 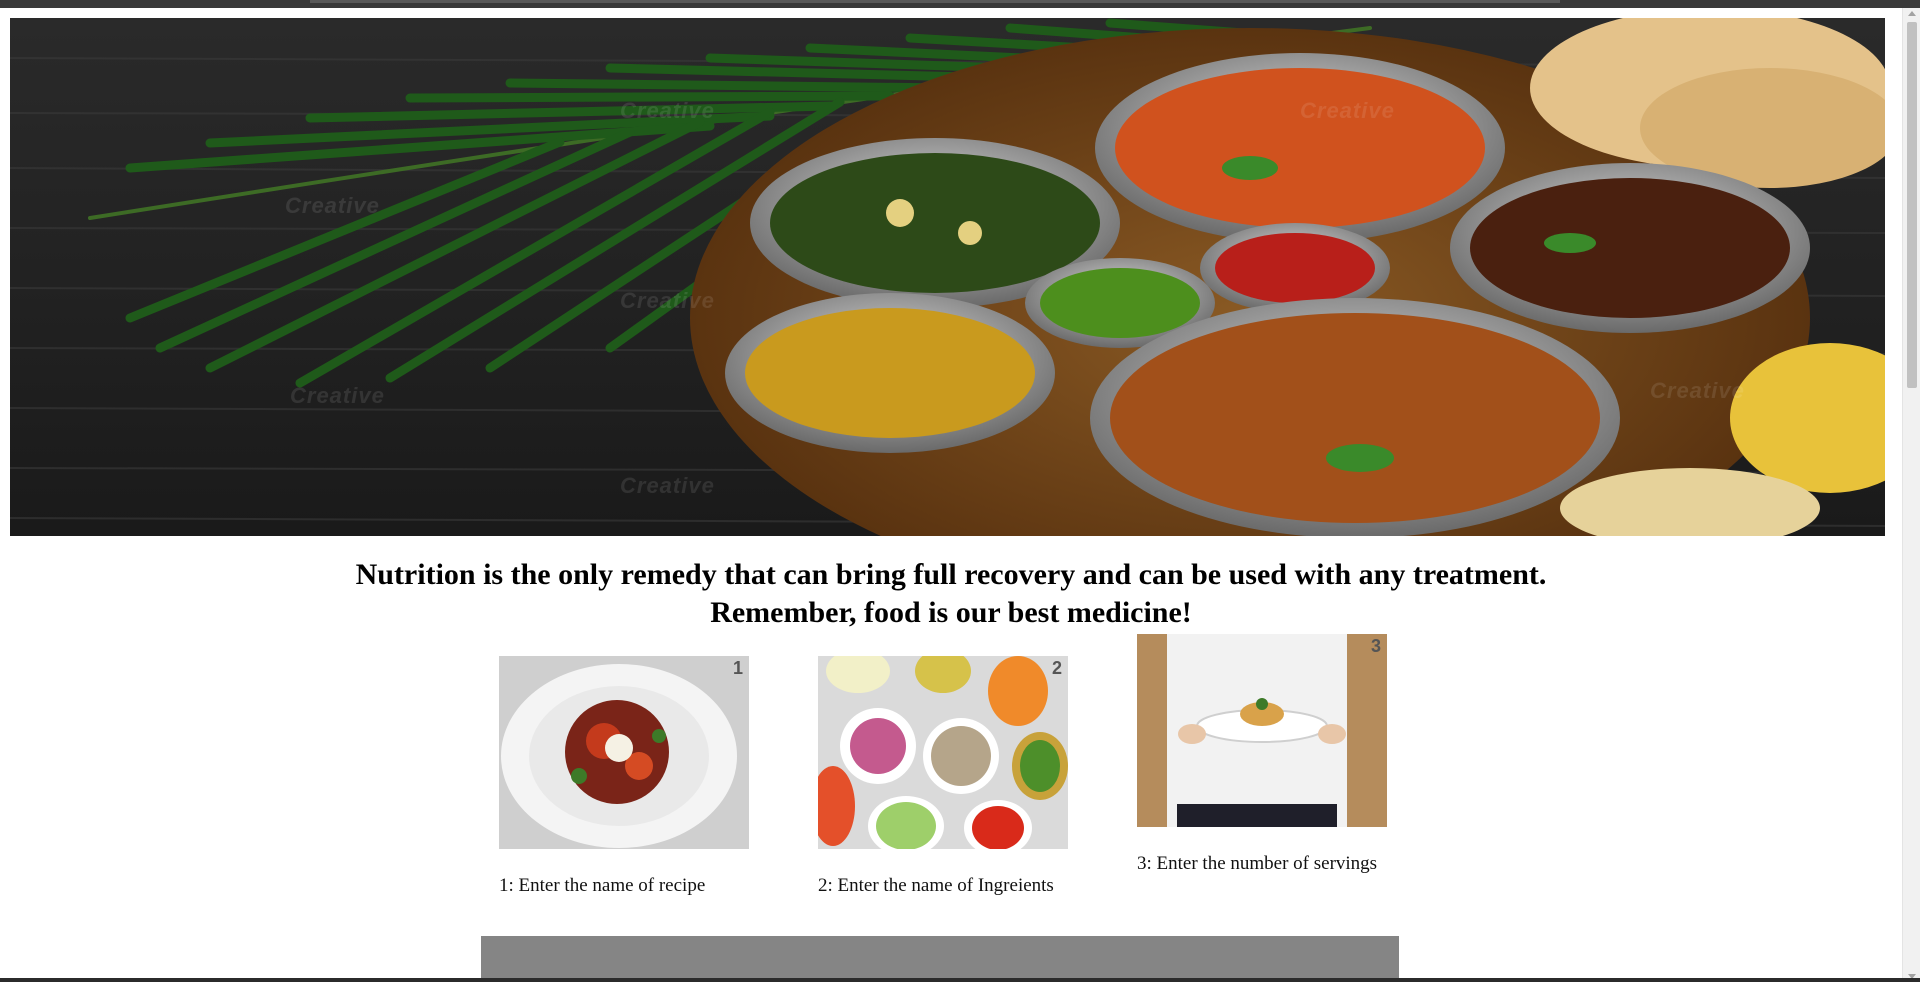 What do you see at coordinates (940, 959) in the screenshot?
I see `form-panel` at bounding box center [940, 959].